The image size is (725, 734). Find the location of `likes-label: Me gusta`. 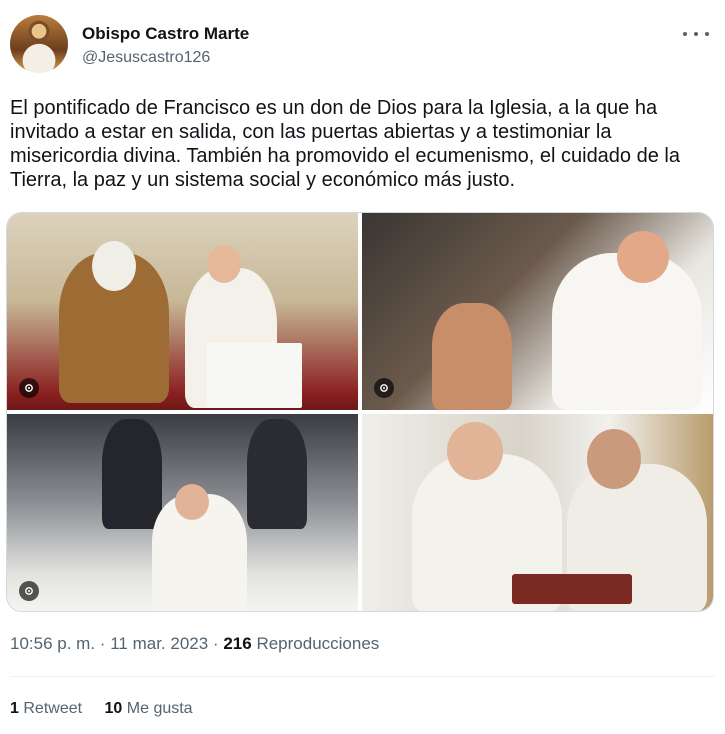

likes-label: Me gusta is located at coordinates (159, 708).